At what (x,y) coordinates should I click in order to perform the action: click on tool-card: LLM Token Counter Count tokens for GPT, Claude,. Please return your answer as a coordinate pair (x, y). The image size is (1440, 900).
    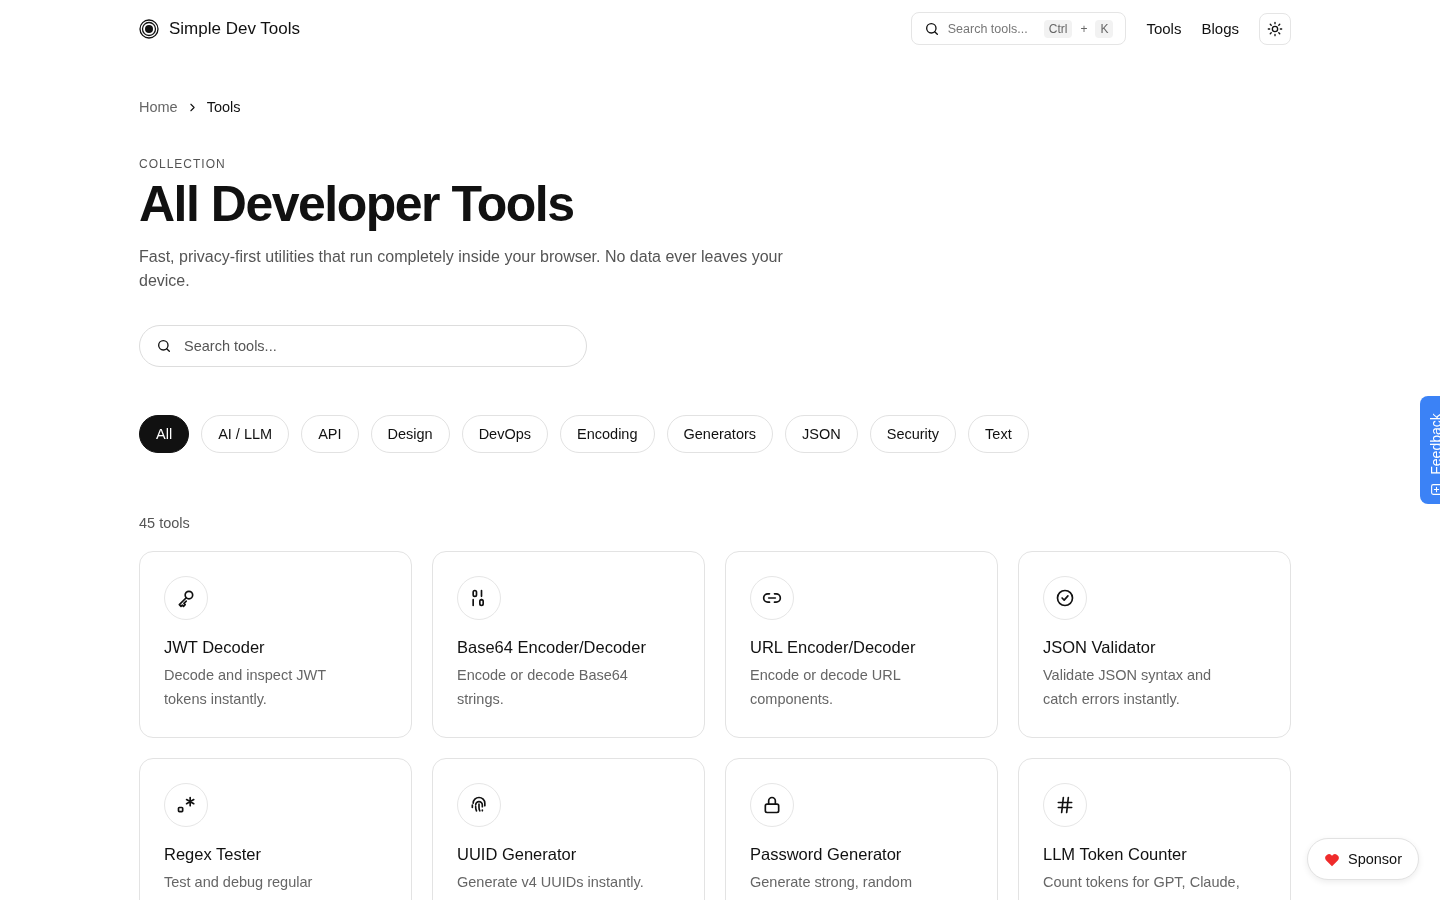
    Looking at the image, I should click on (1154, 829).